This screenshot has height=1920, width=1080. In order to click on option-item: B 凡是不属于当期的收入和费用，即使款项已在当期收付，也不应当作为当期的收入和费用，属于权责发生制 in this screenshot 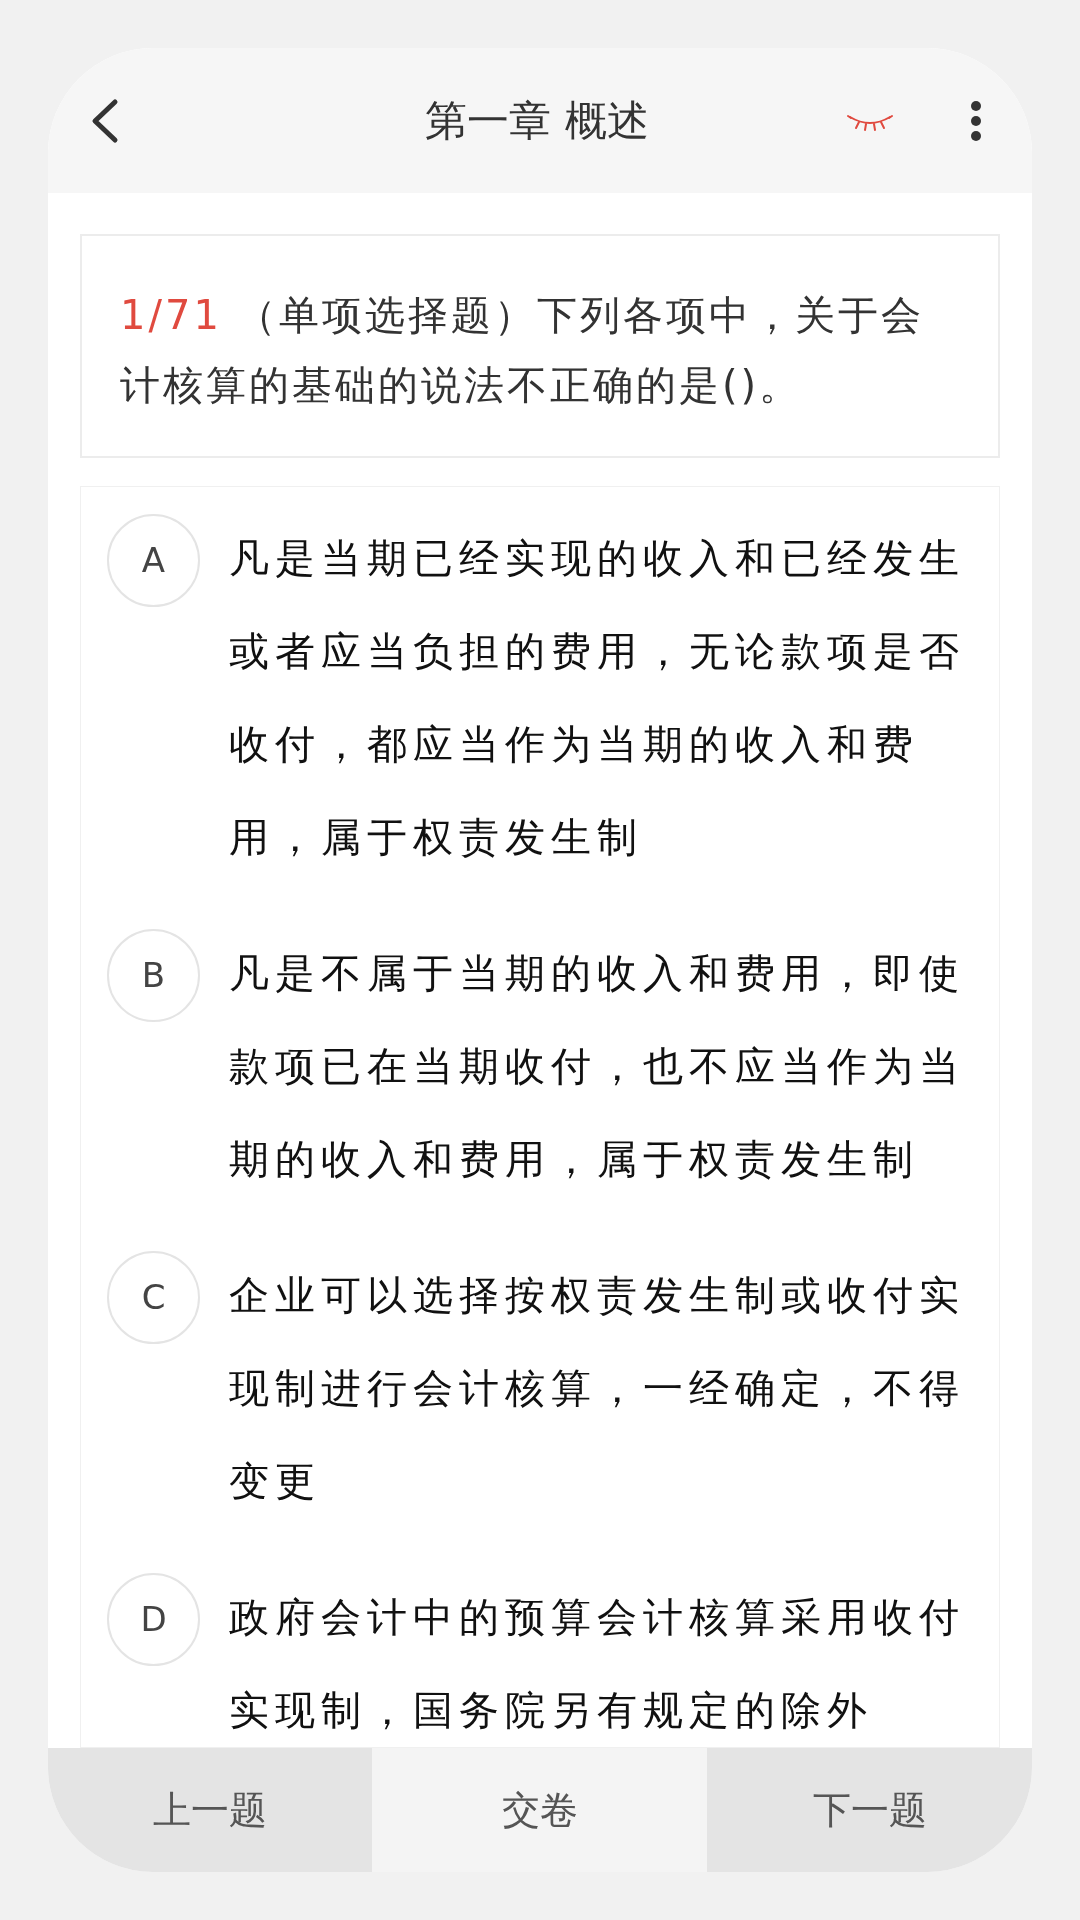, I will do `click(553, 1067)`.